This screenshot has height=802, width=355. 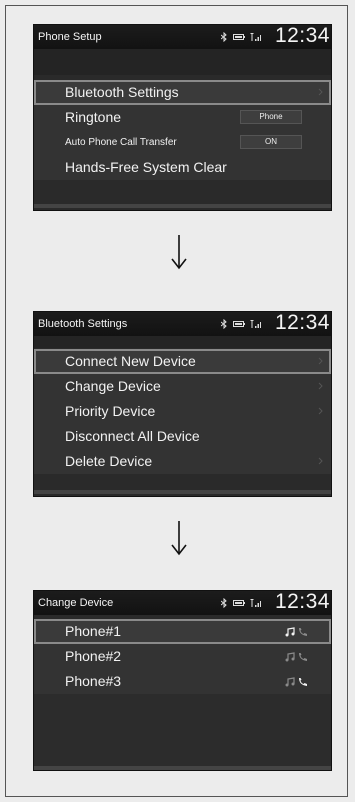 What do you see at coordinates (146, 167) in the screenshot?
I see `menu-item-label: Hands-Free System Clear` at bounding box center [146, 167].